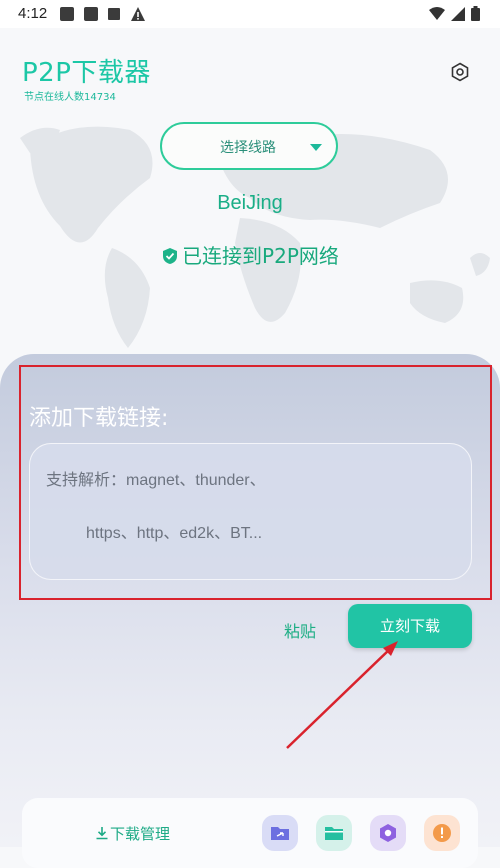  What do you see at coordinates (300, 630) in the screenshot?
I see `paste-button: 粘贴` at bounding box center [300, 630].